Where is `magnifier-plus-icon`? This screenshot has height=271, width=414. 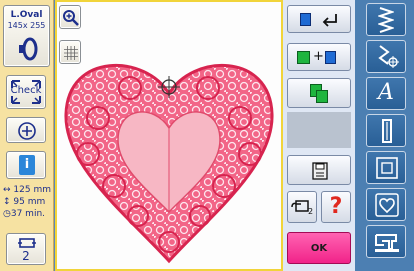 magnifier-plus-icon is located at coordinates (71, 18).